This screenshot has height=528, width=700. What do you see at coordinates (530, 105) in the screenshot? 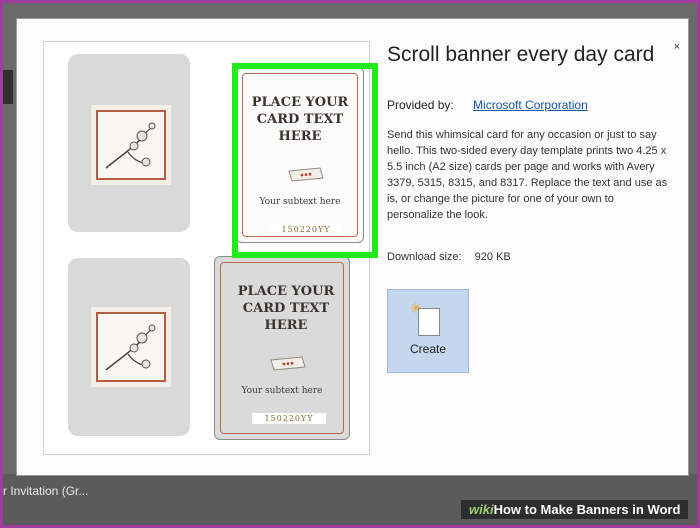
I see `provider-link: Microsoft Corporation` at bounding box center [530, 105].